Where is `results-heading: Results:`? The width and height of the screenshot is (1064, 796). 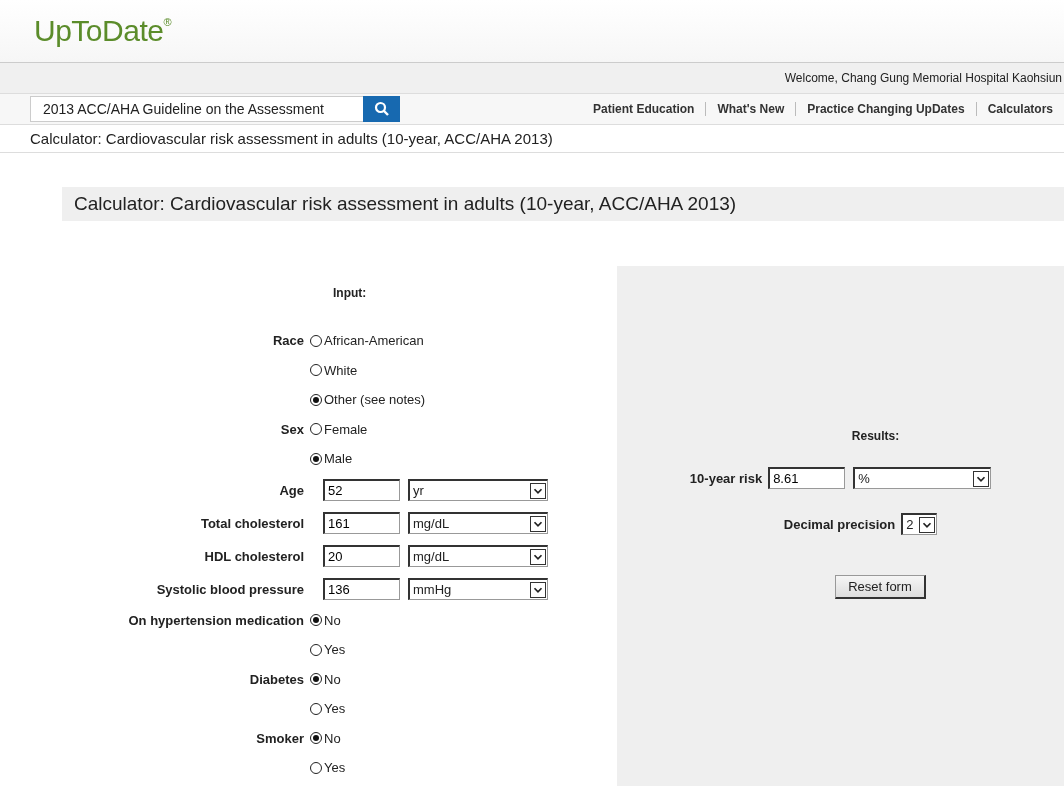
results-heading: Results: is located at coordinates (875, 436).